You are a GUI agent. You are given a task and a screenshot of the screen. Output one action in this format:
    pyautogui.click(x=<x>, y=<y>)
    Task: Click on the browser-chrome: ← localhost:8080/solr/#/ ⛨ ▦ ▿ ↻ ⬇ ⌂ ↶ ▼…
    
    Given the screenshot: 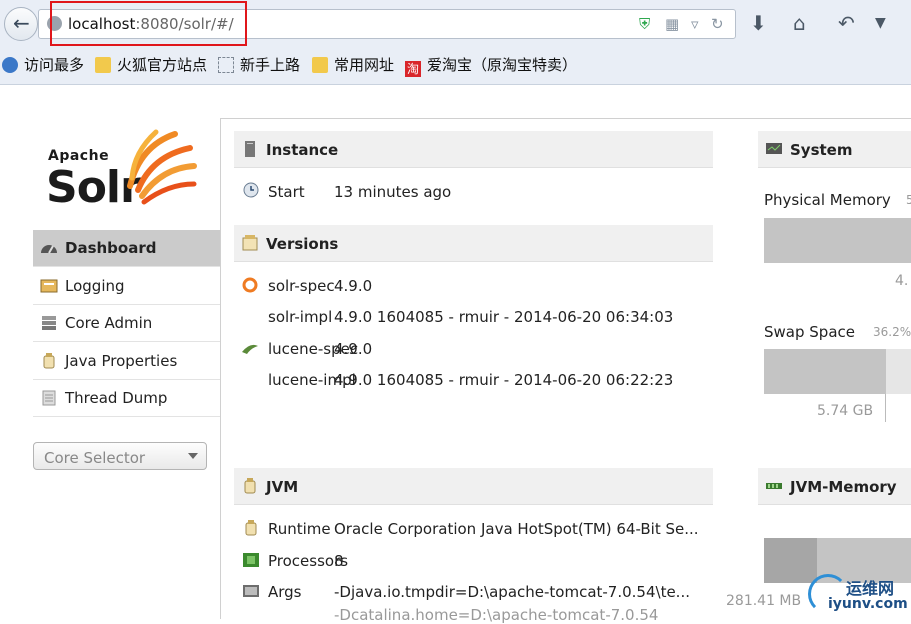 What is the action you would take?
    pyautogui.click(x=455, y=42)
    